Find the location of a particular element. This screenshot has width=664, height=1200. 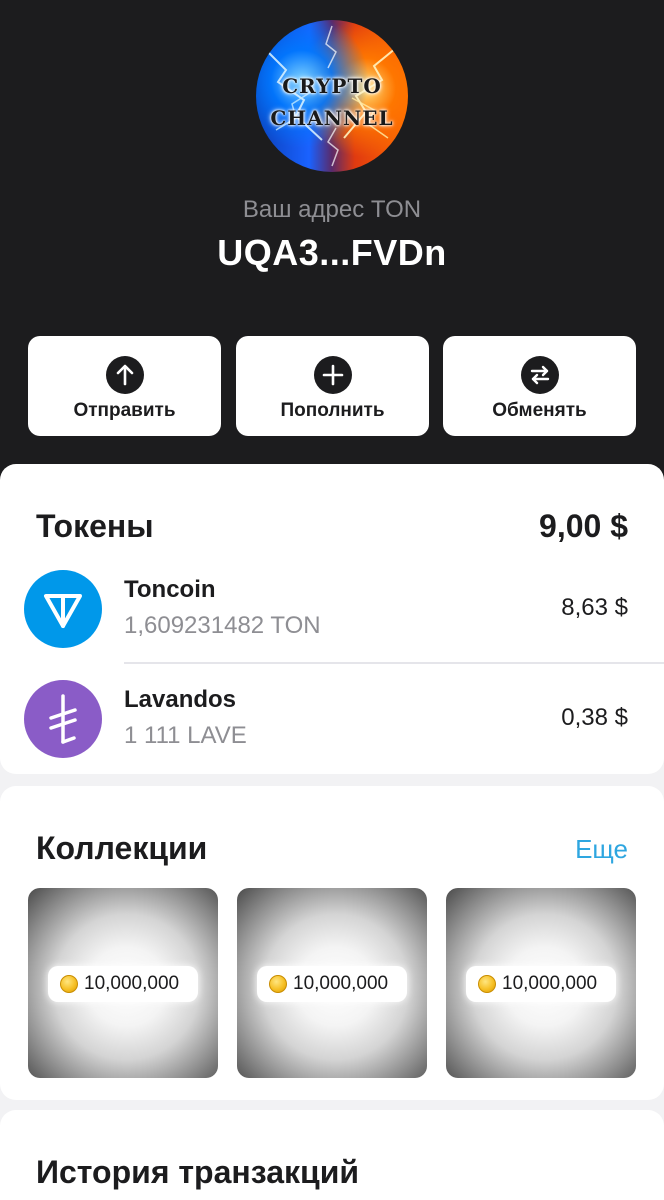

wallet-address: UQA3...FVDn is located at coordinates (332, 253).